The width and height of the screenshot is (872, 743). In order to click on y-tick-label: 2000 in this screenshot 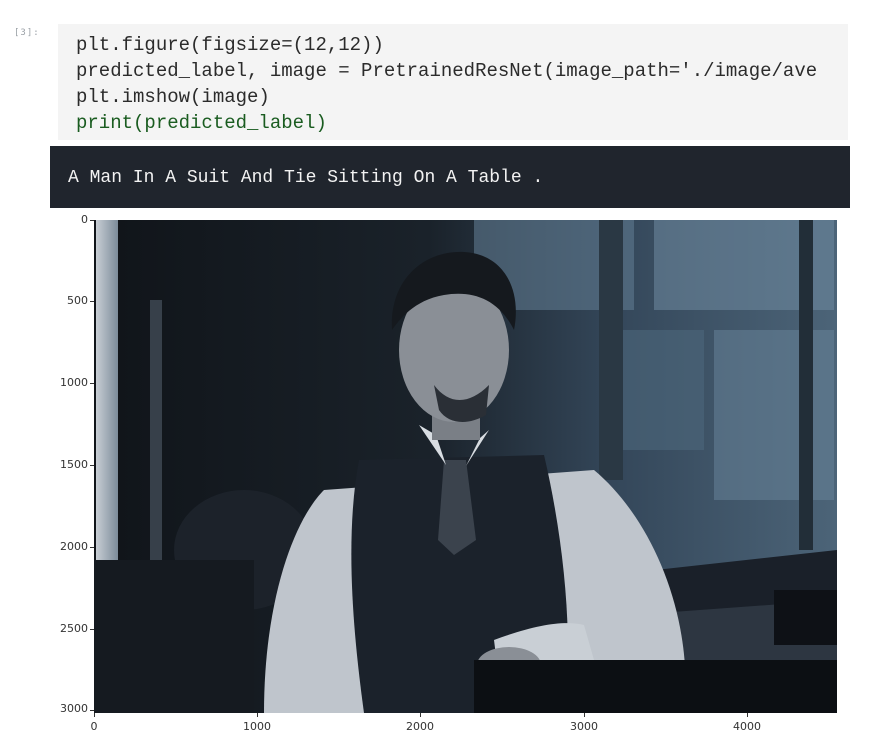, I will do `click(74, 546)`.